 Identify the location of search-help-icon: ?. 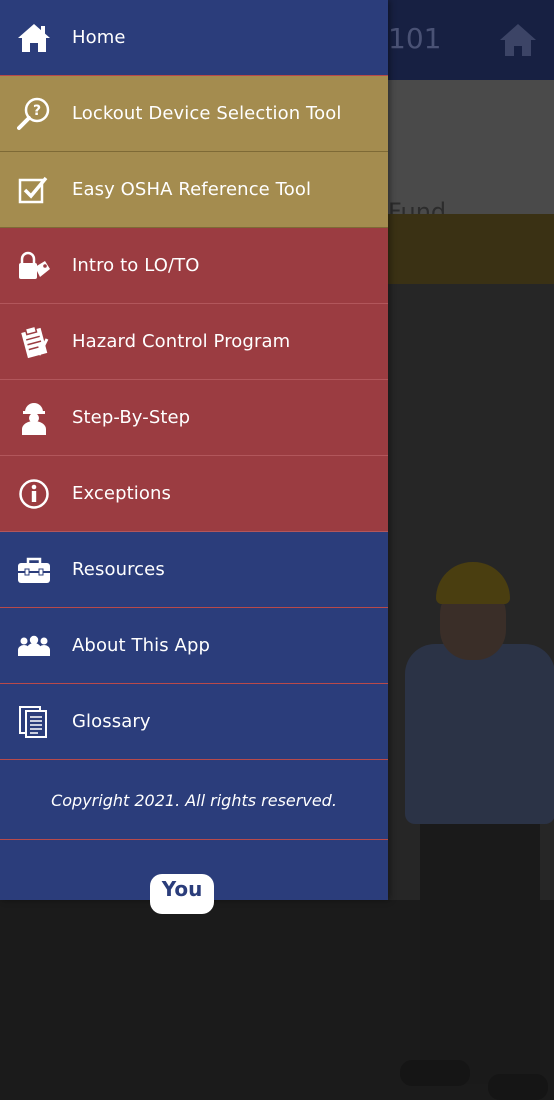
(34, 114).